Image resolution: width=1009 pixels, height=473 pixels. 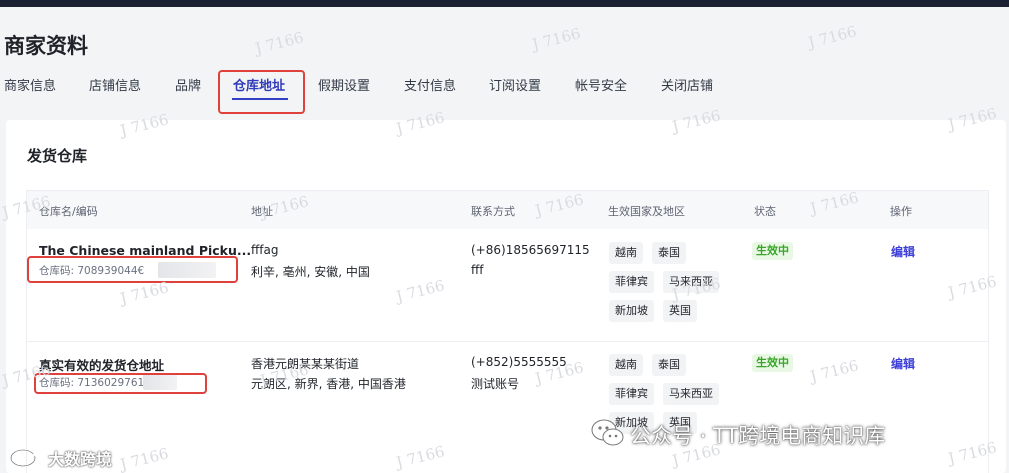 I want to click on tab-subscription-settings: 订阅设置, so click(x=515, y=84).